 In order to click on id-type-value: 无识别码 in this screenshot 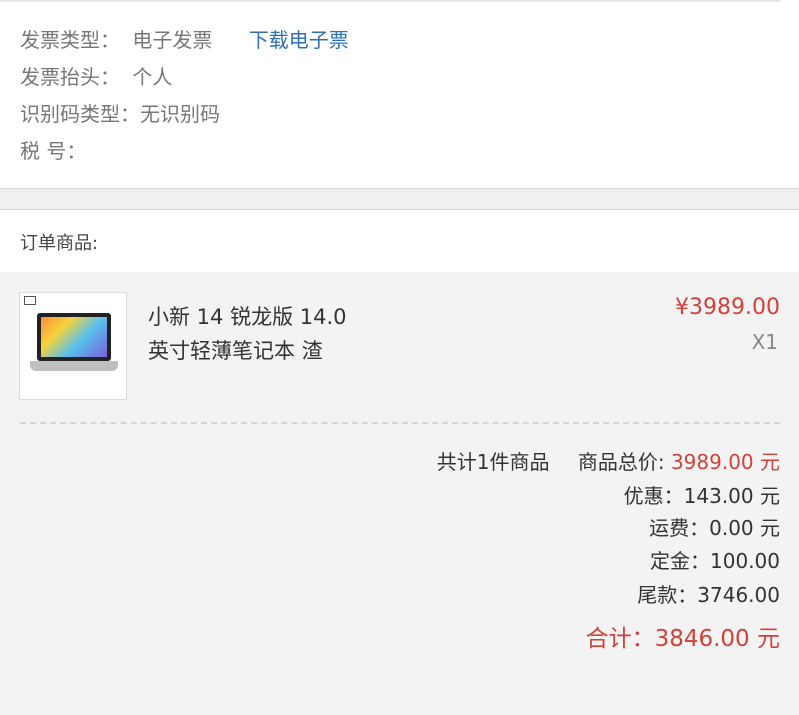, I will do `click(180, 114)`.